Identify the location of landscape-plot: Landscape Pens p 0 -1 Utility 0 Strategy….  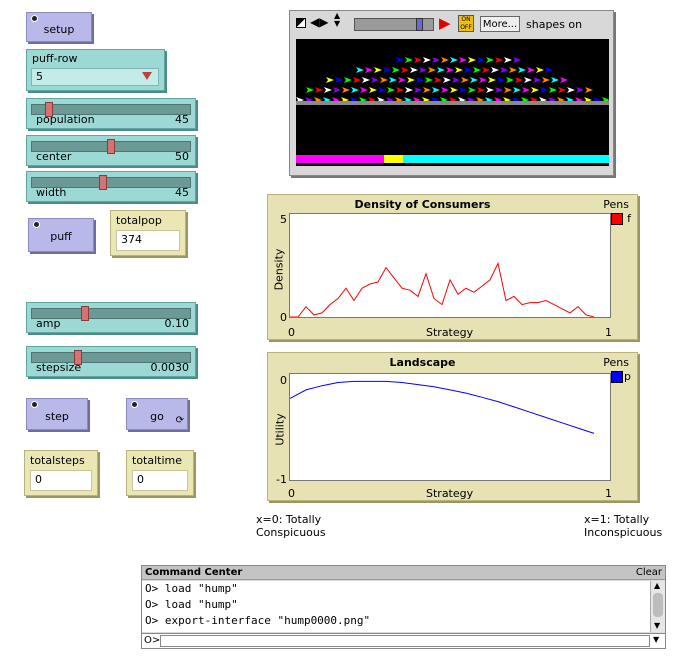
(452, 426).